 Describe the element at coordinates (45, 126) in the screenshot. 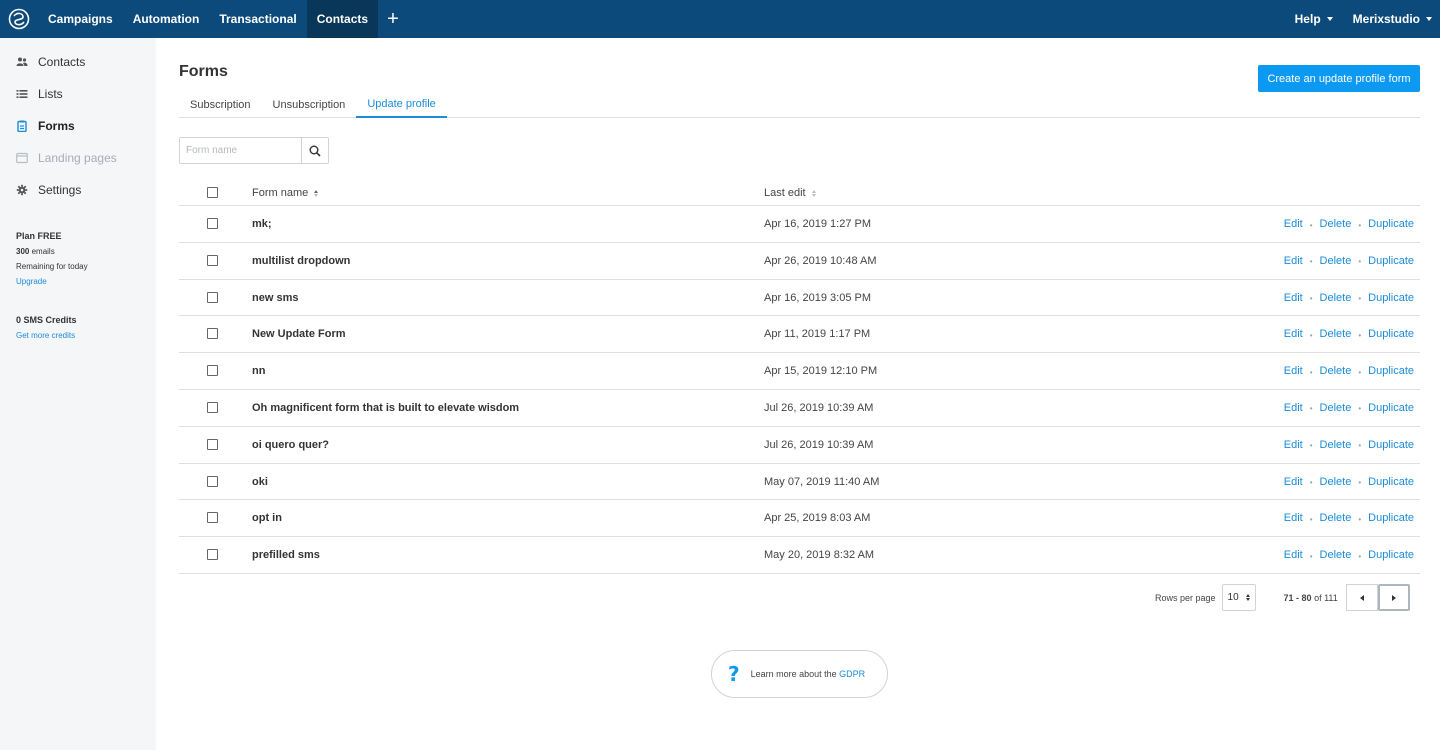

I see `sidebar-item-forms: Forms` at that location.